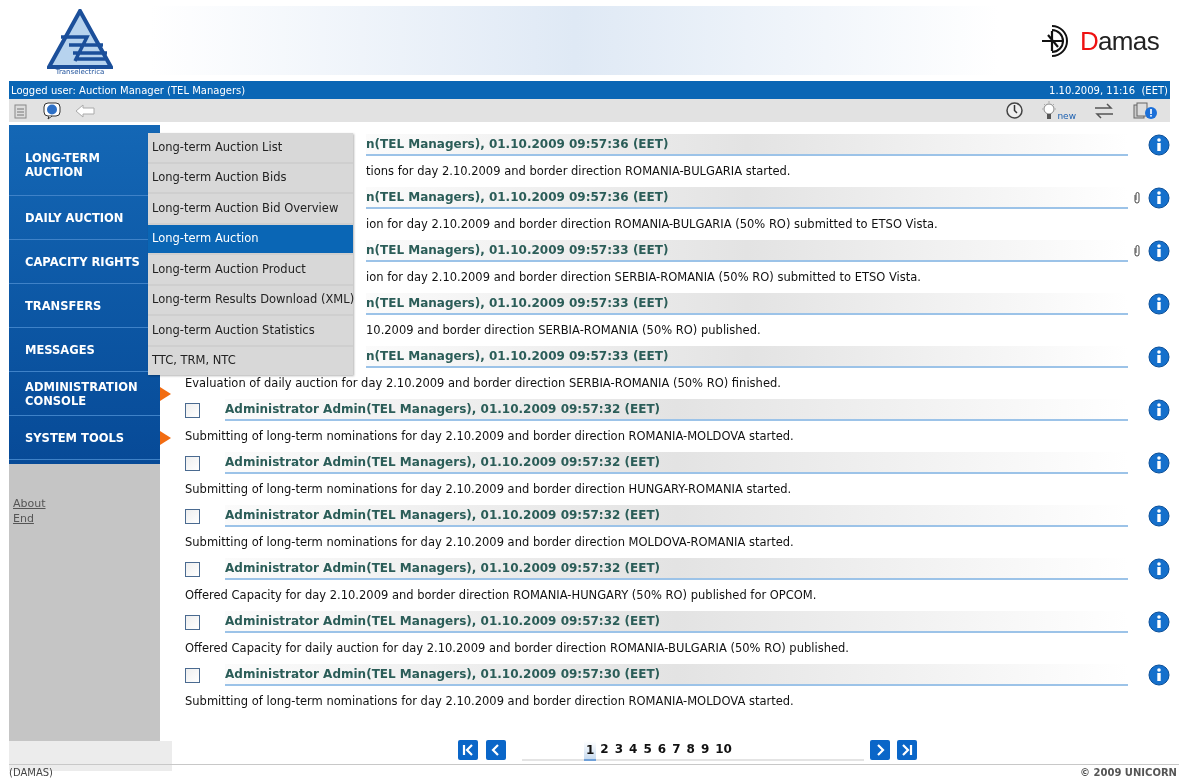 The height and width of the screenshot is (779, 1179). Describe the element at coordinates (619, 749) in the screenshot. I see `page-link: 3` at that location.